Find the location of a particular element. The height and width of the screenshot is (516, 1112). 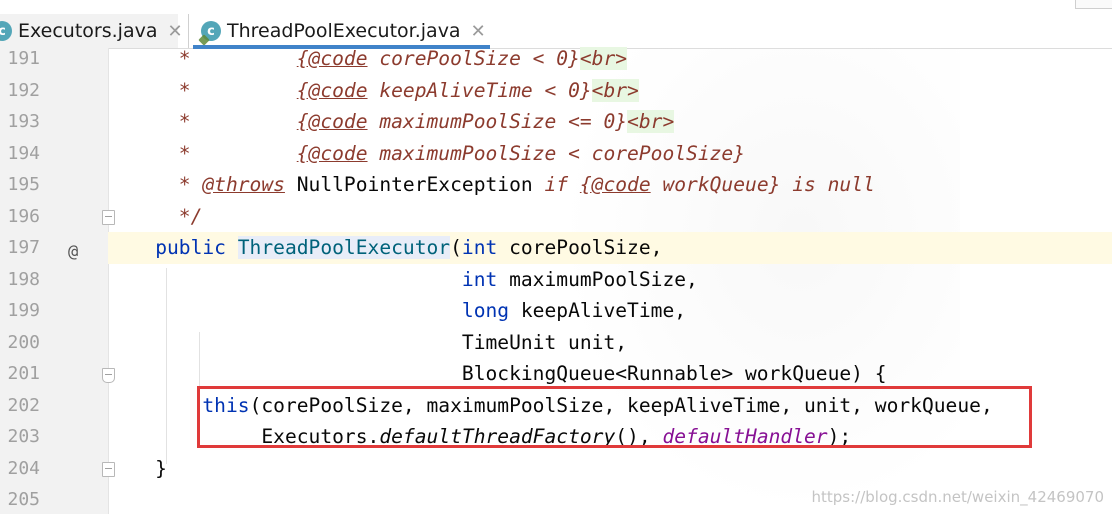

code-token: ThreadPoolExecutor is located at coordinates (344, 247).